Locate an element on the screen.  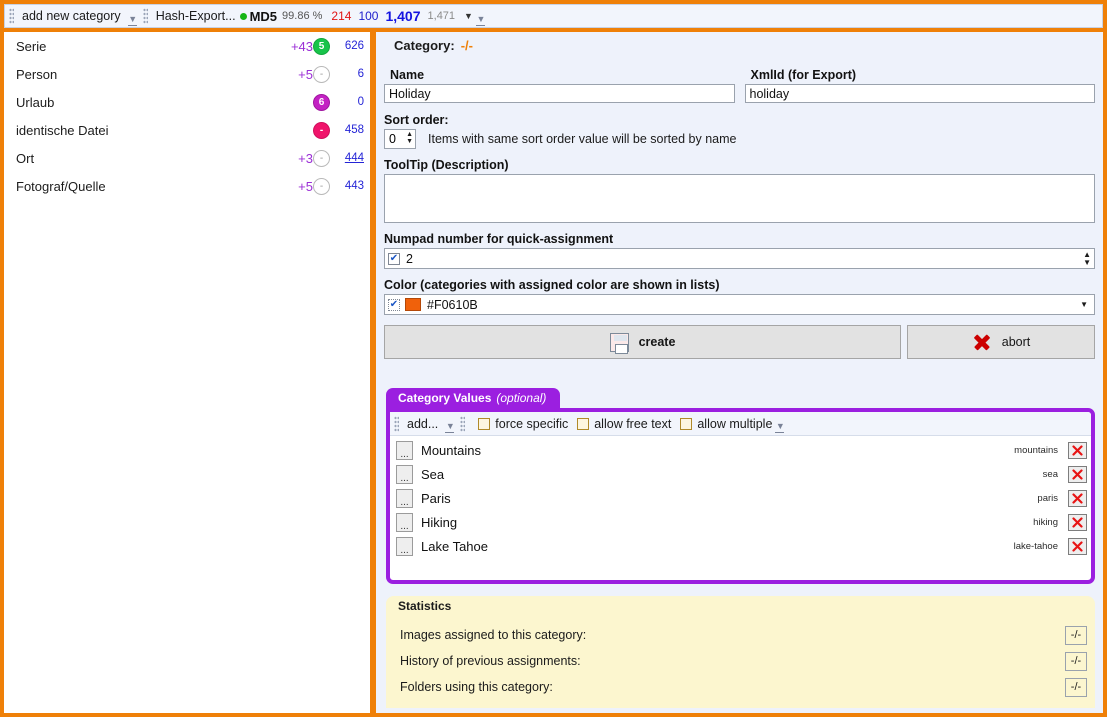
save-icon is located at coordinates (619, 343).